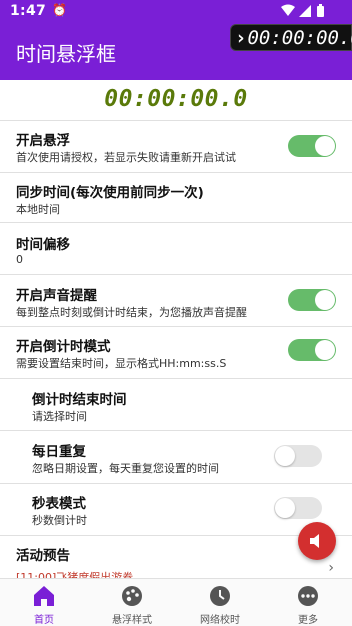 The image size is (352, 626). What do you see at coordinates (131, 312) in the screenshot?
I see `setting-subtitle: 每到整点时刻或倒计时结束，为您播放声音提醒` at bounding box center [131, 312].